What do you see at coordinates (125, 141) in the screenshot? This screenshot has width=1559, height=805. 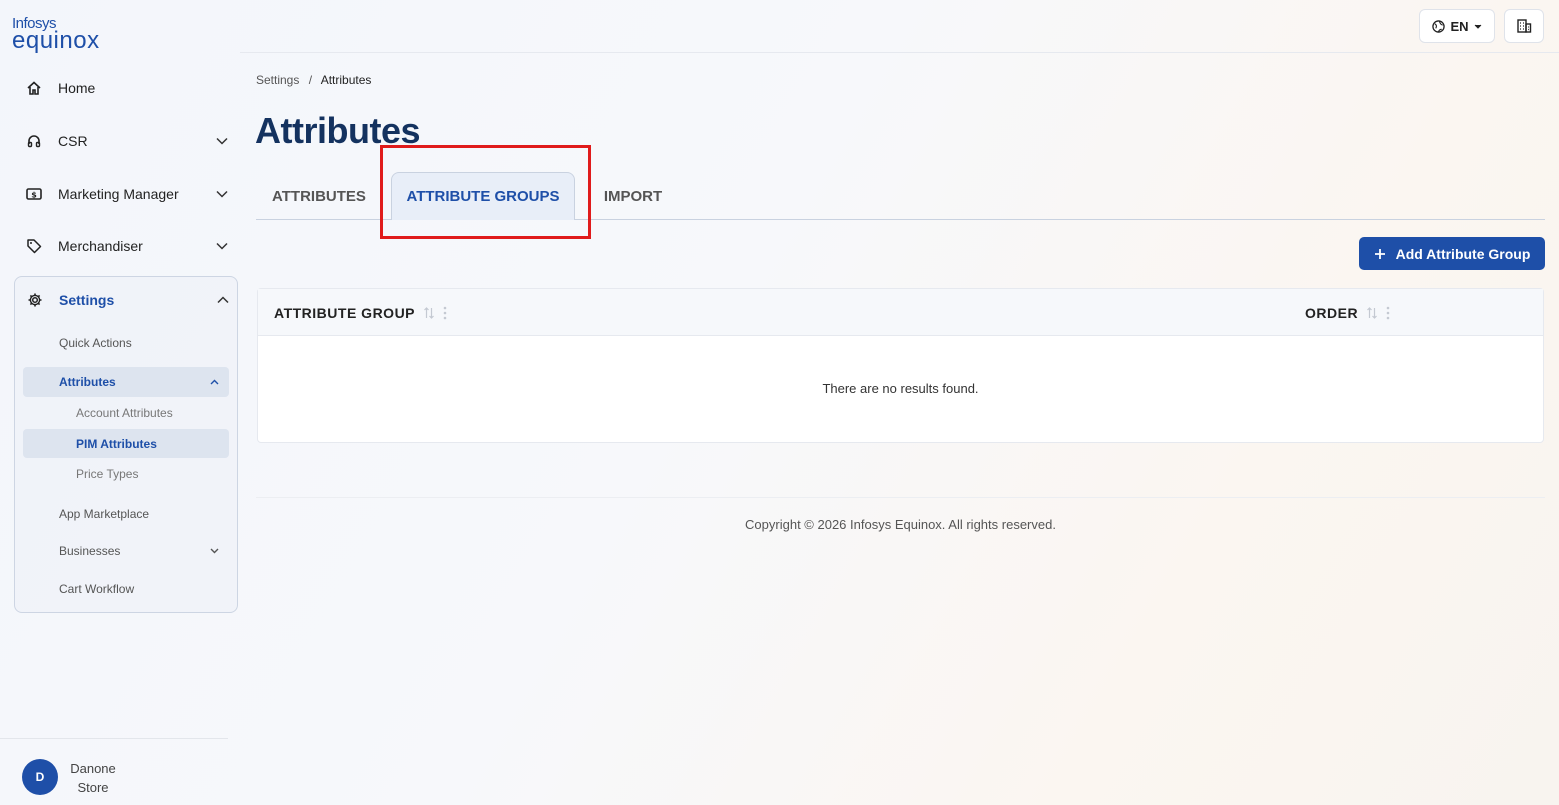 I see `sidebar-item-csr: CSR` at bounding box center [125, 141].